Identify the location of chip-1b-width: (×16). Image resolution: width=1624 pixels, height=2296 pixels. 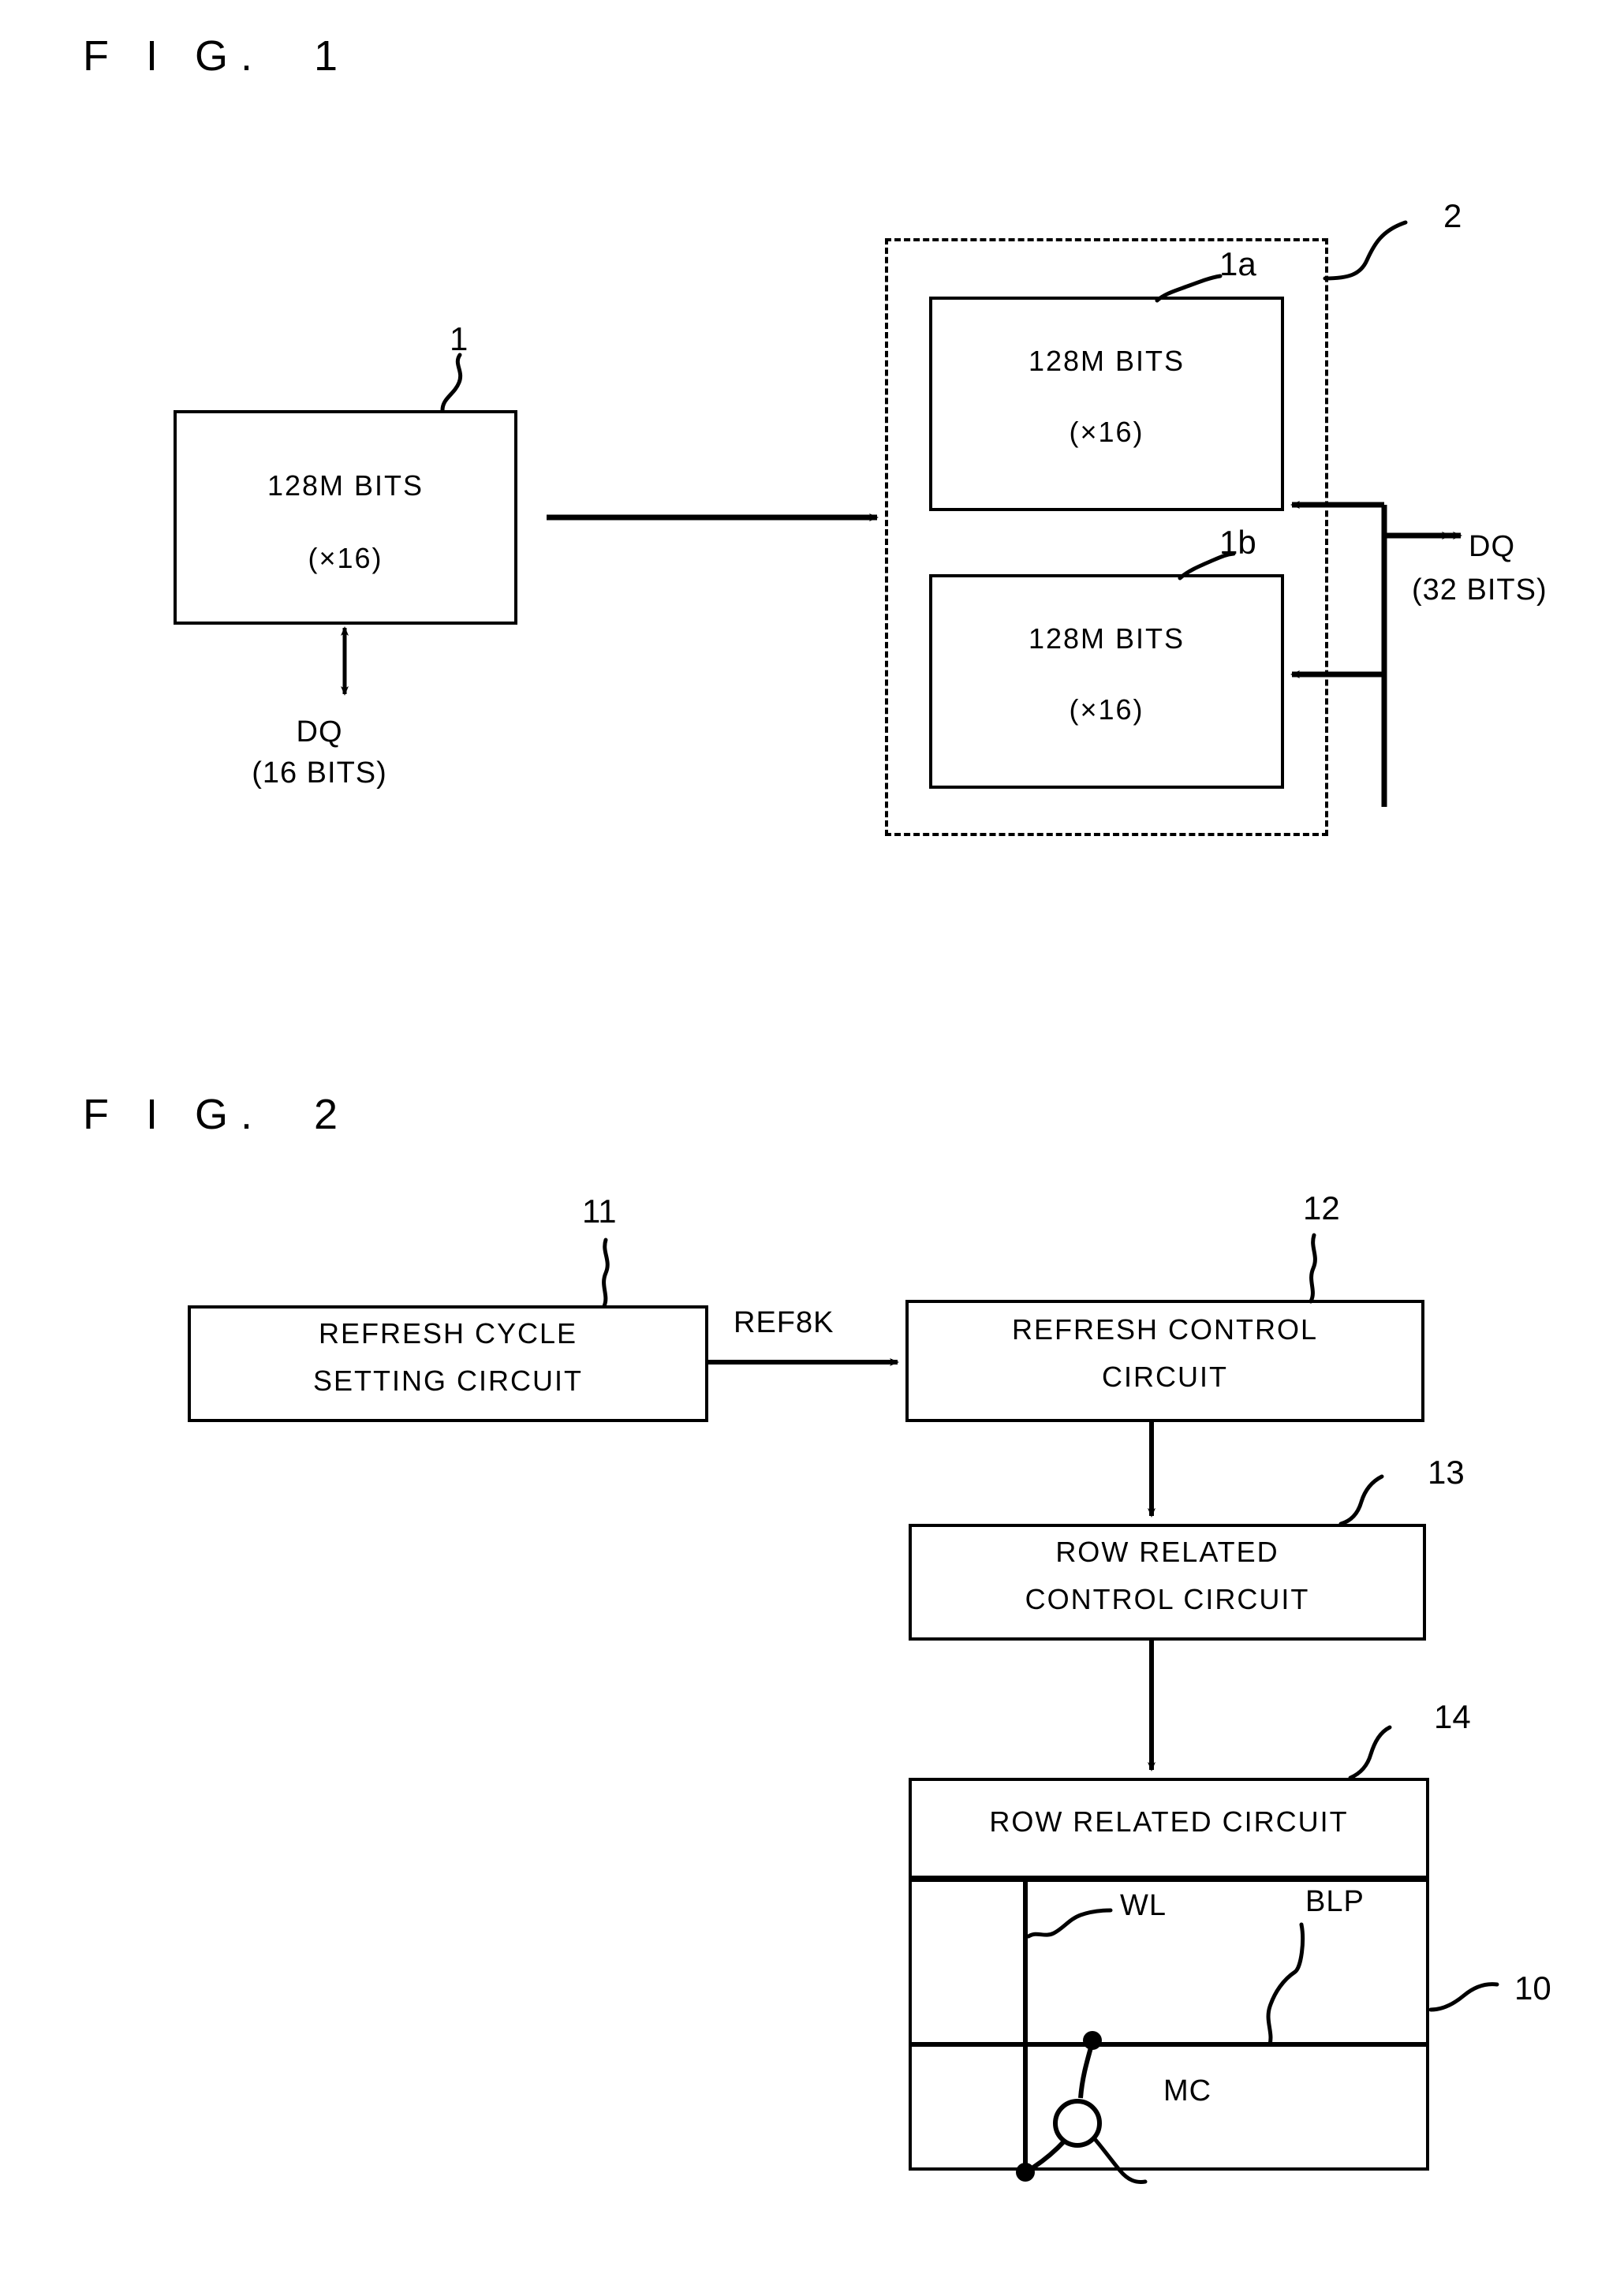
(1106, 709).